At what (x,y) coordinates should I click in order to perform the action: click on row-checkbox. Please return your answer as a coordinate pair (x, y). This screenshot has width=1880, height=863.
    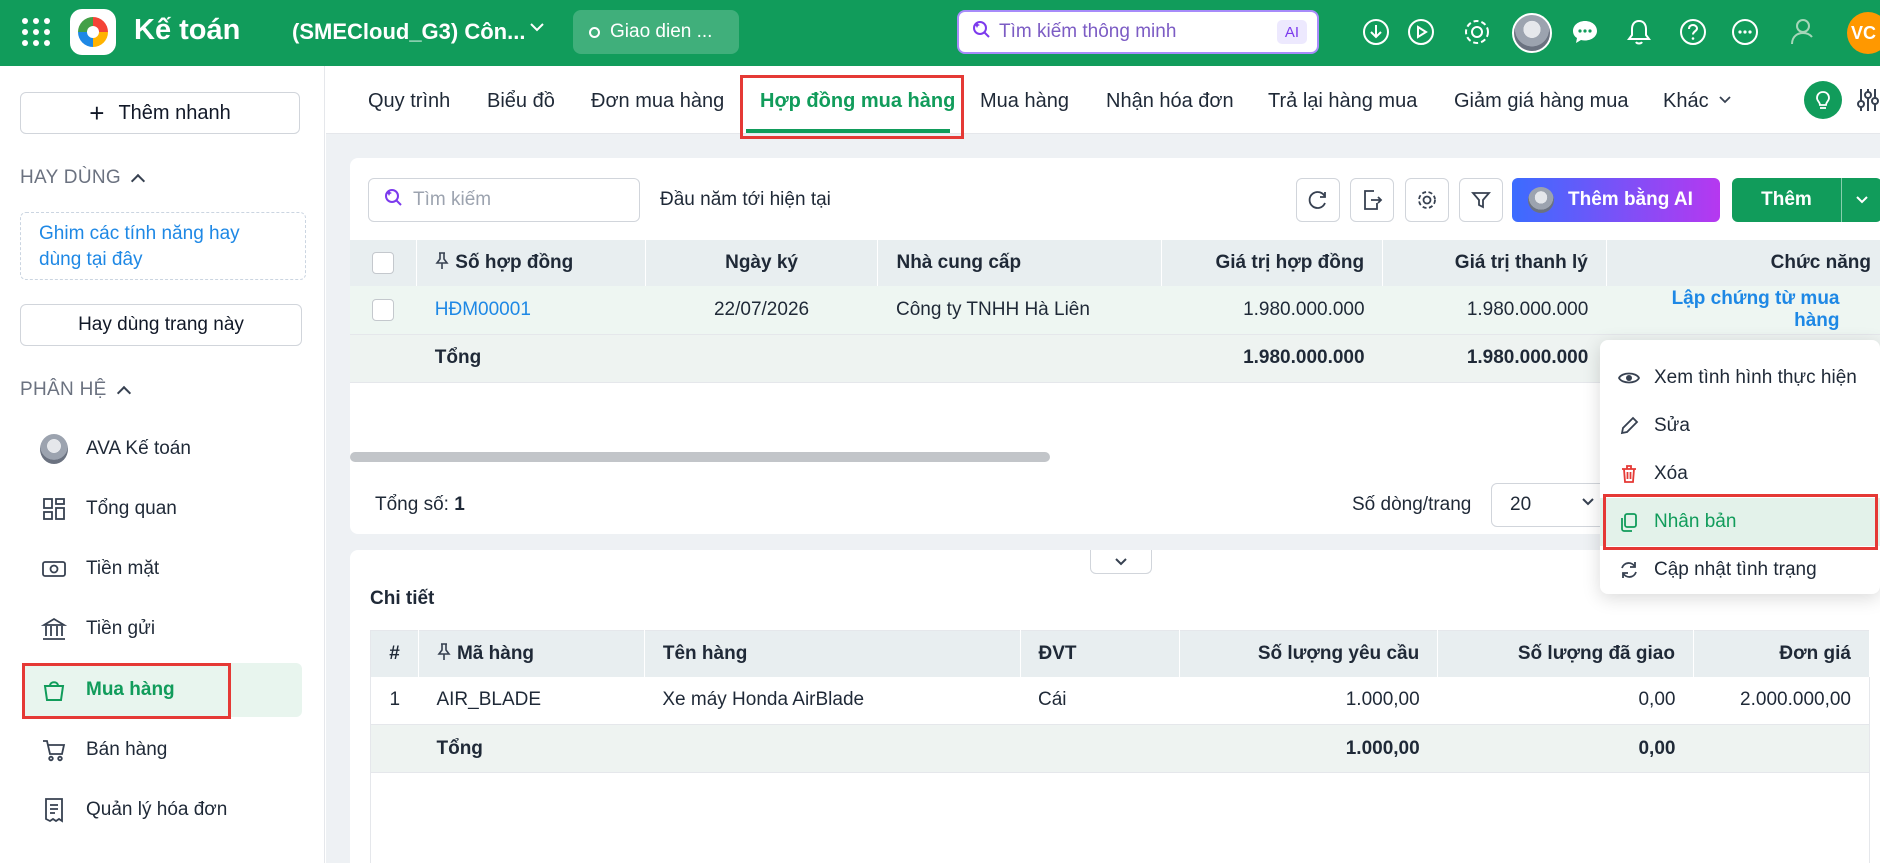
    Looking at the image, I should click on (383, 309).